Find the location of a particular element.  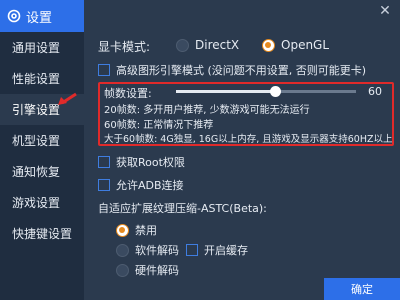

gear-icon is located at coordinates (14, 16).